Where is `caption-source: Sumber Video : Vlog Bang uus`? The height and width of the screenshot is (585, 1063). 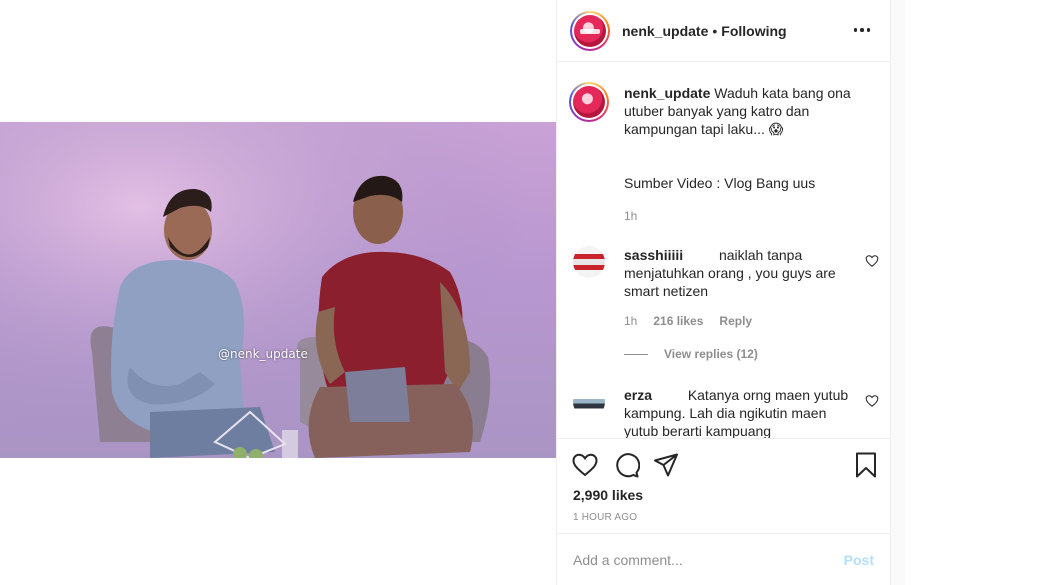 caption-source: Sumber Video : Vlog Bang uus is located at coordinates (720, 183).